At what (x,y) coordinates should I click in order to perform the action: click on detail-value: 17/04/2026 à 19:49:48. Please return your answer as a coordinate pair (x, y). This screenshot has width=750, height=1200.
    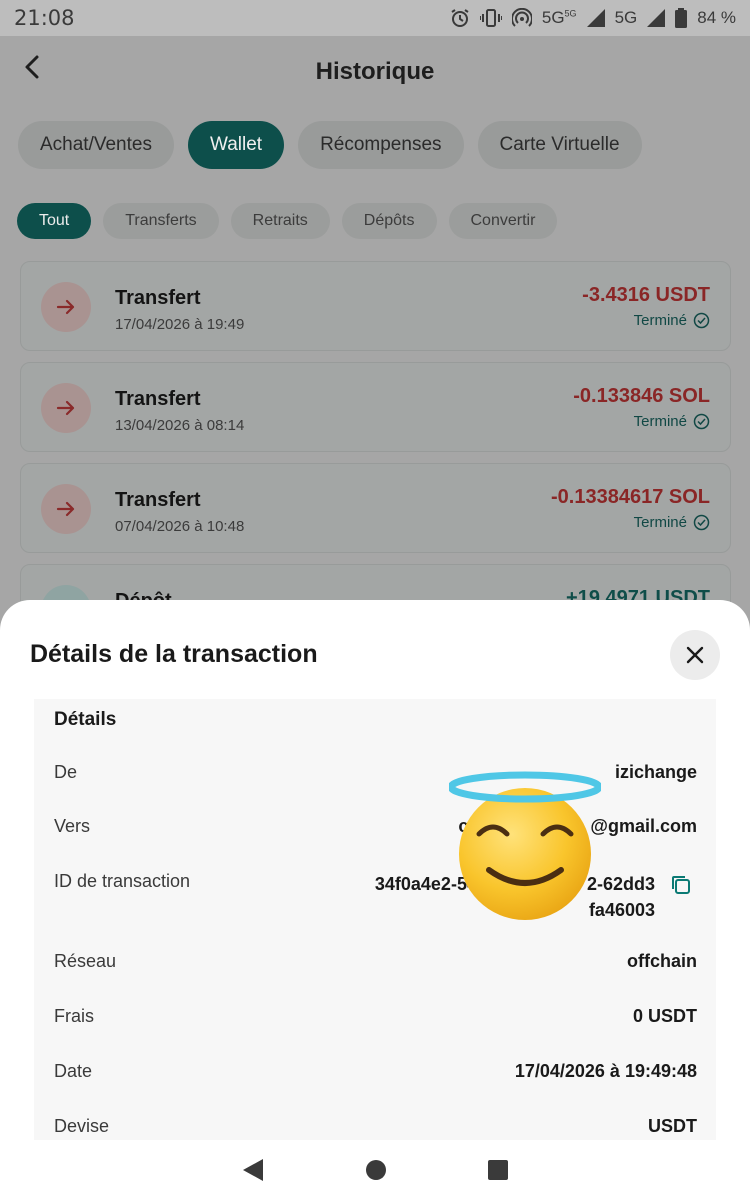
    Looking at the image, I should click on (605, 1071).